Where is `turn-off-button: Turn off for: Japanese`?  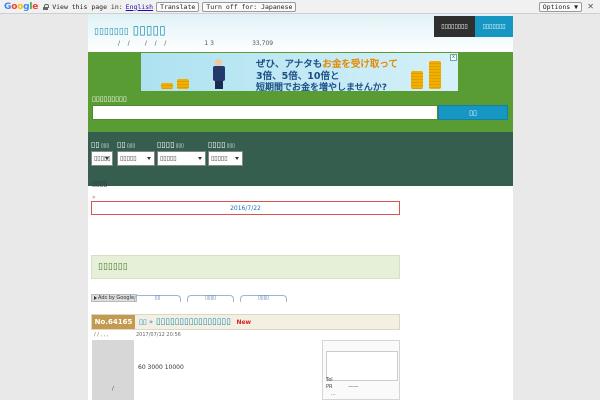 turn-off-button: Turn off for: Japanese is located at coordinates (249, 6).